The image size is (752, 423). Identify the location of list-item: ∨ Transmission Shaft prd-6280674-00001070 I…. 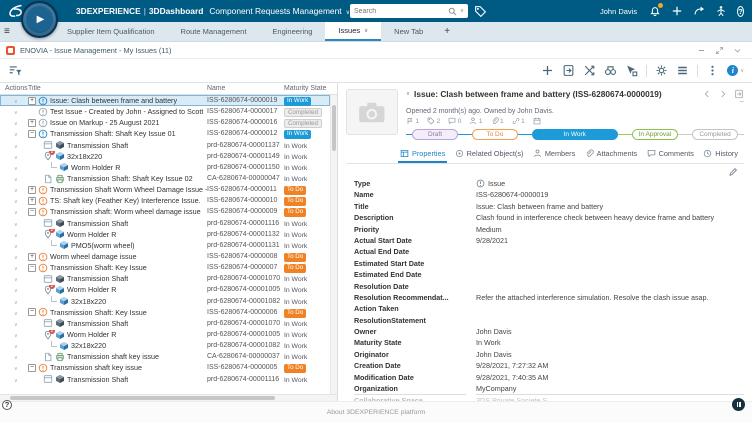
(165, 323).